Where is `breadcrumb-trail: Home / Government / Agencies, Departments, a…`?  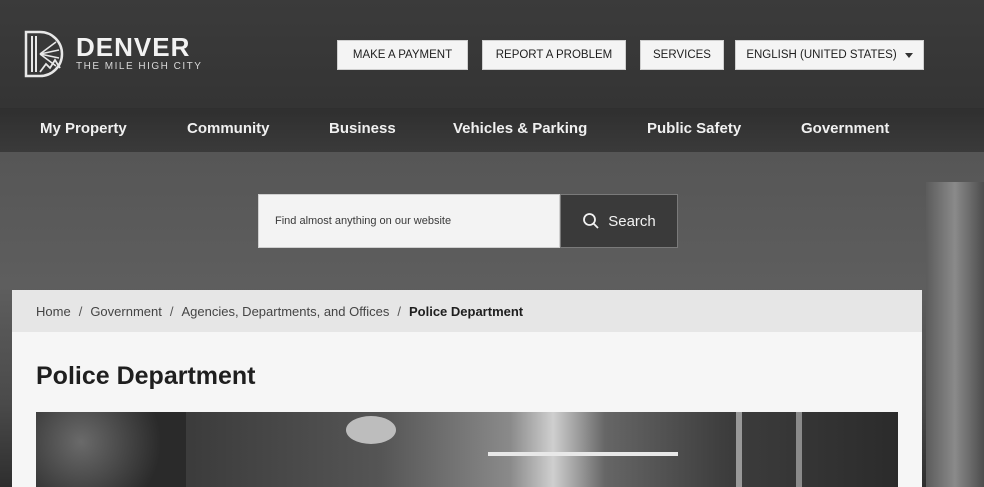
breadcrumb-trail: Home / Government / Agencies, Departments, a… is located at coordinates (279, 311).